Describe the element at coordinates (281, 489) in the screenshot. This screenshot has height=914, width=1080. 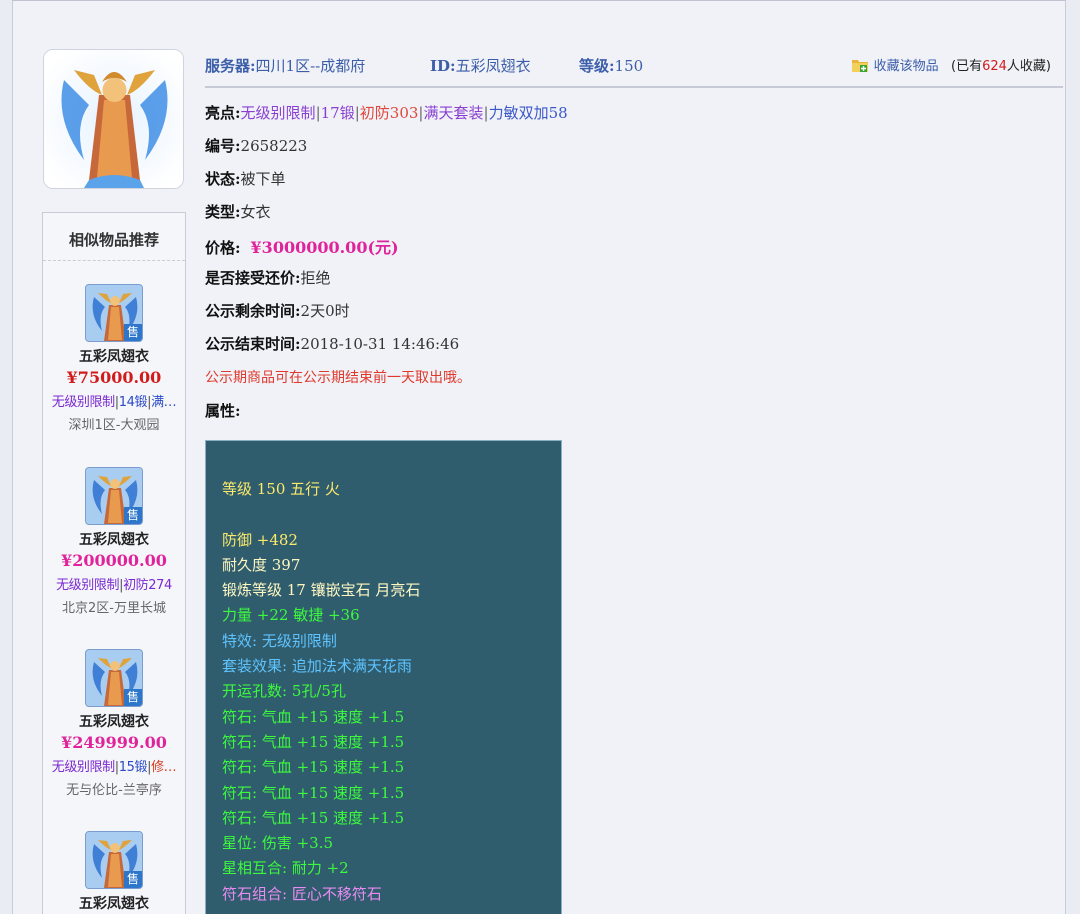
I see `attribute-line: 等级 150 五行 火` at that location.